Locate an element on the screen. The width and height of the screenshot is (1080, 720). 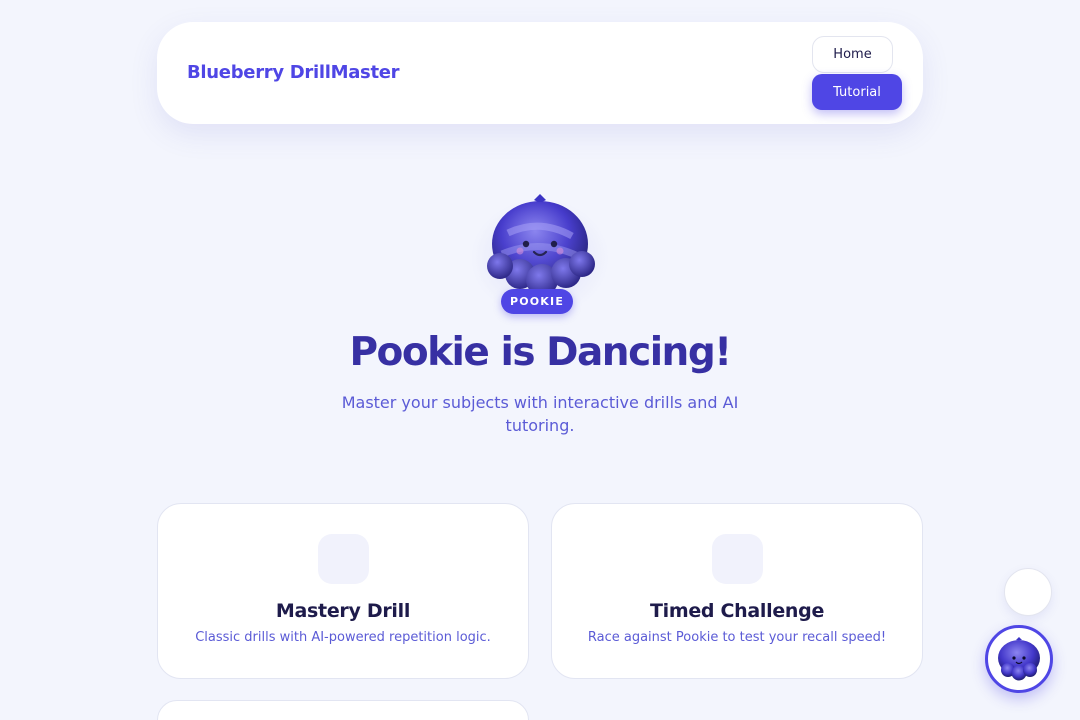
third-mode-card is located at coordinates (343, 710).